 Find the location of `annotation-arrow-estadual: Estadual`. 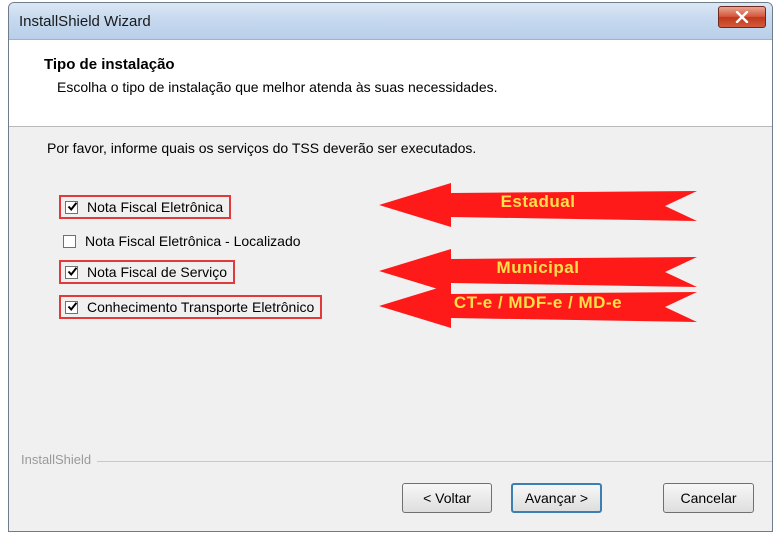

annotation-arrow-estadual: Estadual is located at coordinates (538, 206).